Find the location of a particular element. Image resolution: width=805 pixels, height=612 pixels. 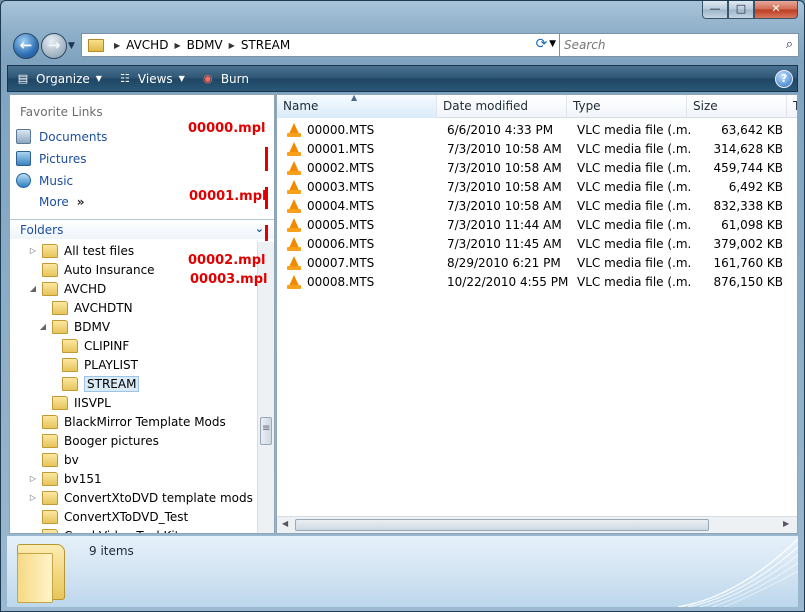

folder-tree-item: CLIPINF is located at coordinates (88, 345).